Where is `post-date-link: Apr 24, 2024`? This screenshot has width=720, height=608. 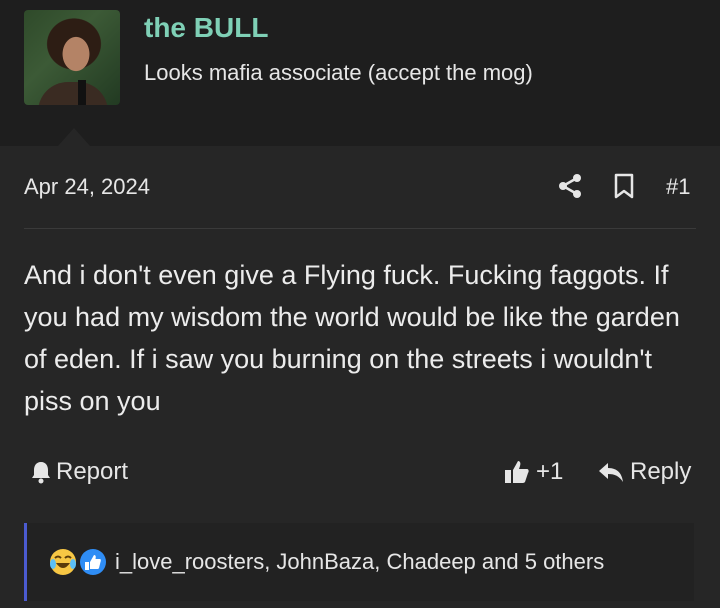 post-date-link: Apr 24, 2024 is located at coordinates (87, 187).